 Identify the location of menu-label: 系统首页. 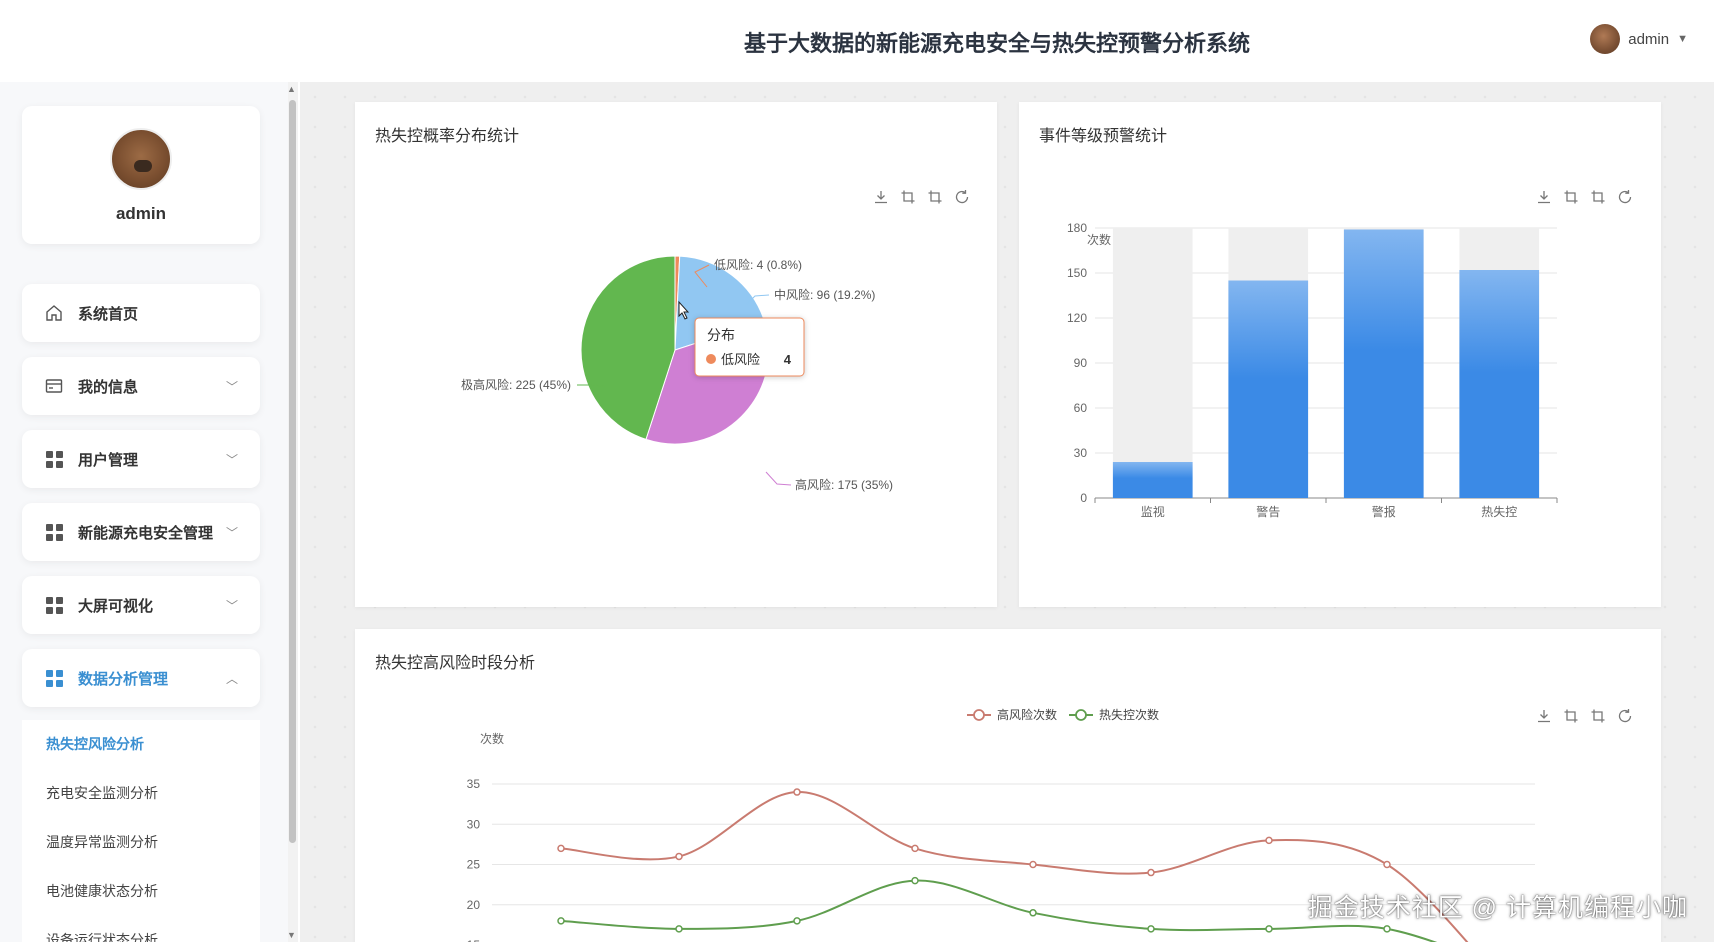
(108, 314).